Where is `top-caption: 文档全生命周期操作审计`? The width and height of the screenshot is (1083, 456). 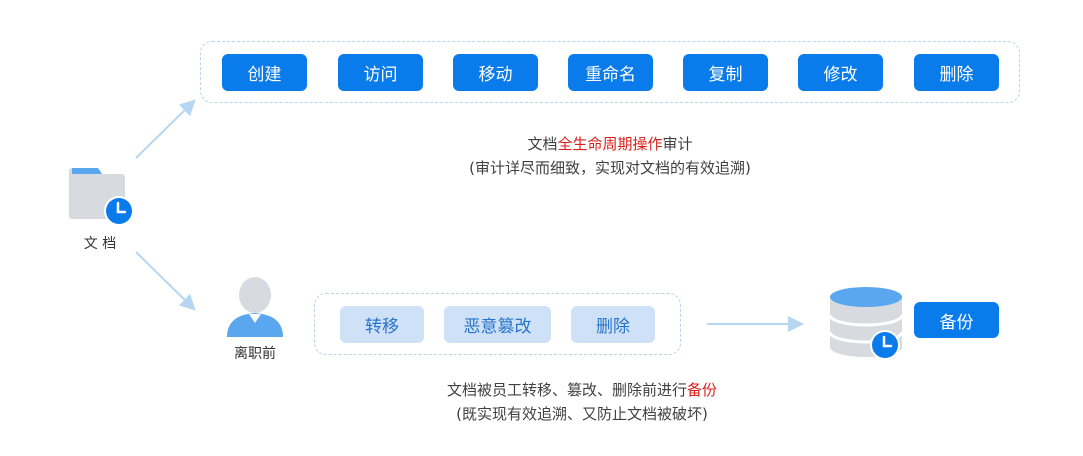 top-caption: 文档全生命周期操作审计 is located at coordinates (610, 144).